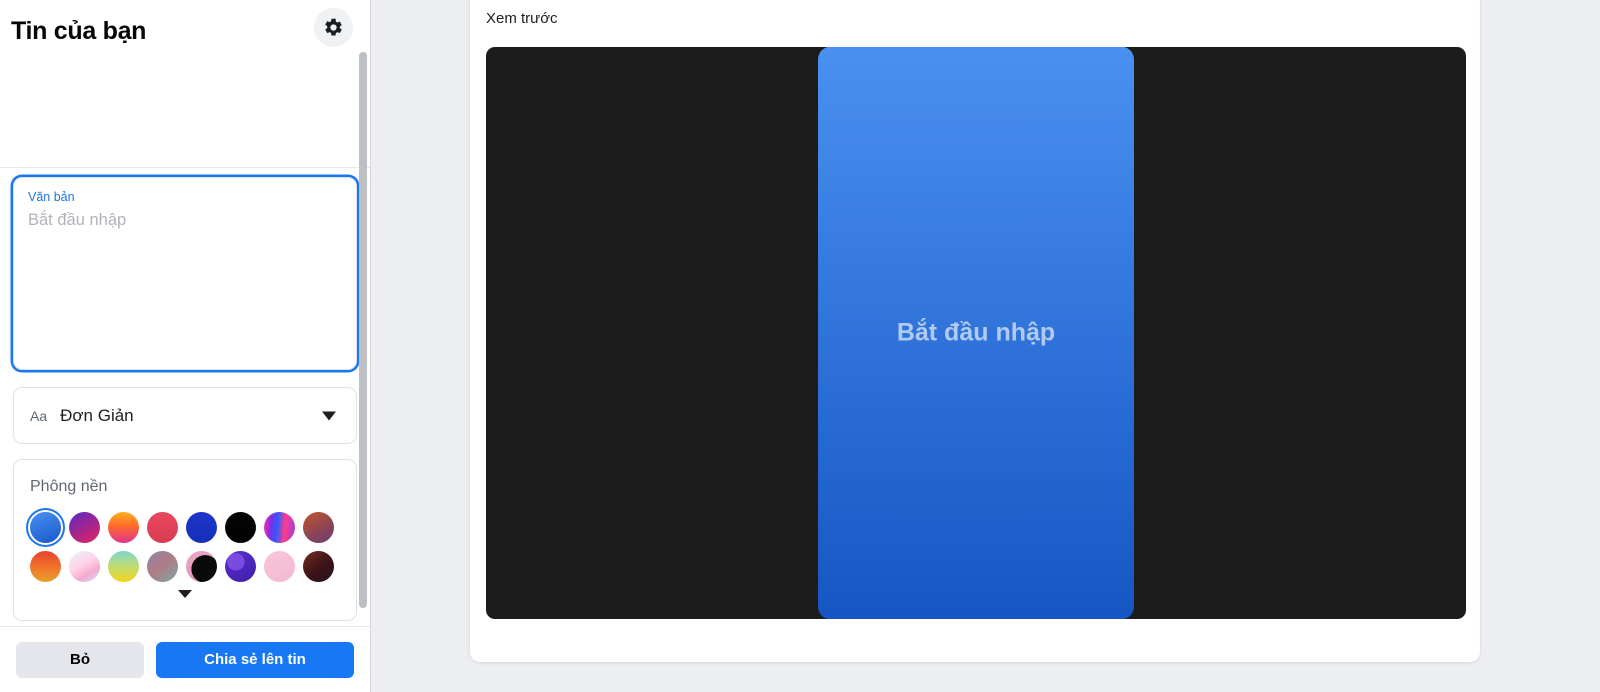 This screenshot has width=1600, height=692. I want to click on background-swatch-purple-texture, so click(240, 566).